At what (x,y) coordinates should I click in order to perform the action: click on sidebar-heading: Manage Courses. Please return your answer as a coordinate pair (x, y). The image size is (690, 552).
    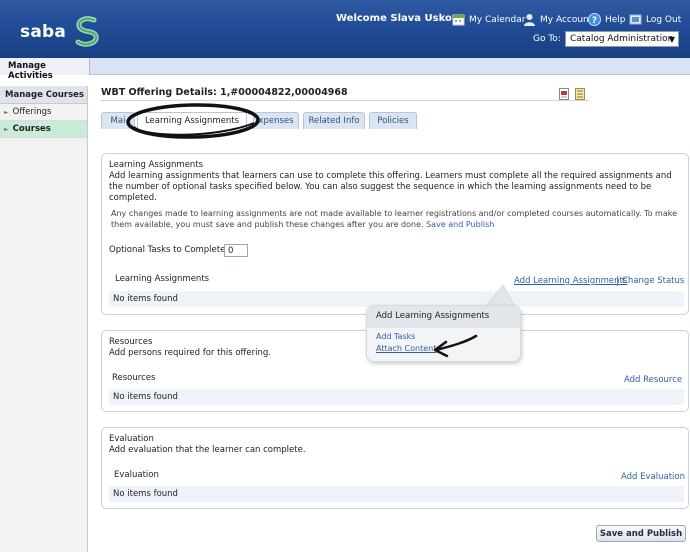
    Looking at the image, I should click on (43, 95).